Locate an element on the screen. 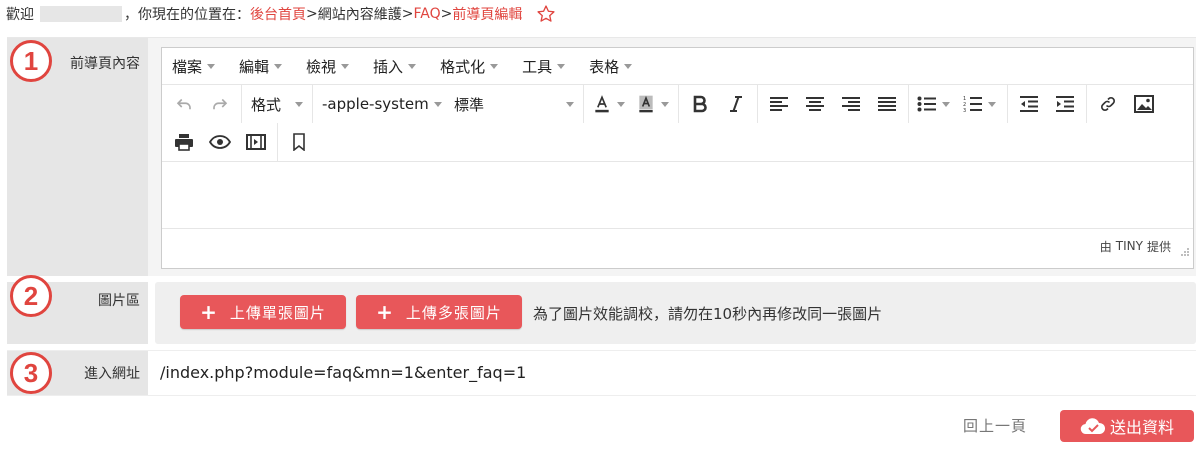  redo-icon is located at coordinates (220, 104).